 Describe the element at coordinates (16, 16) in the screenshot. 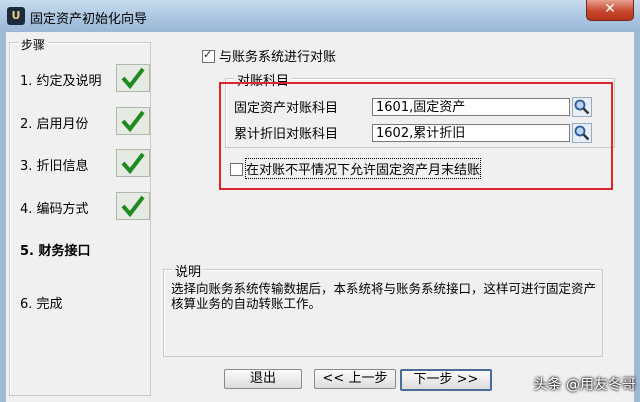

I see `app-icon: U` at that location.